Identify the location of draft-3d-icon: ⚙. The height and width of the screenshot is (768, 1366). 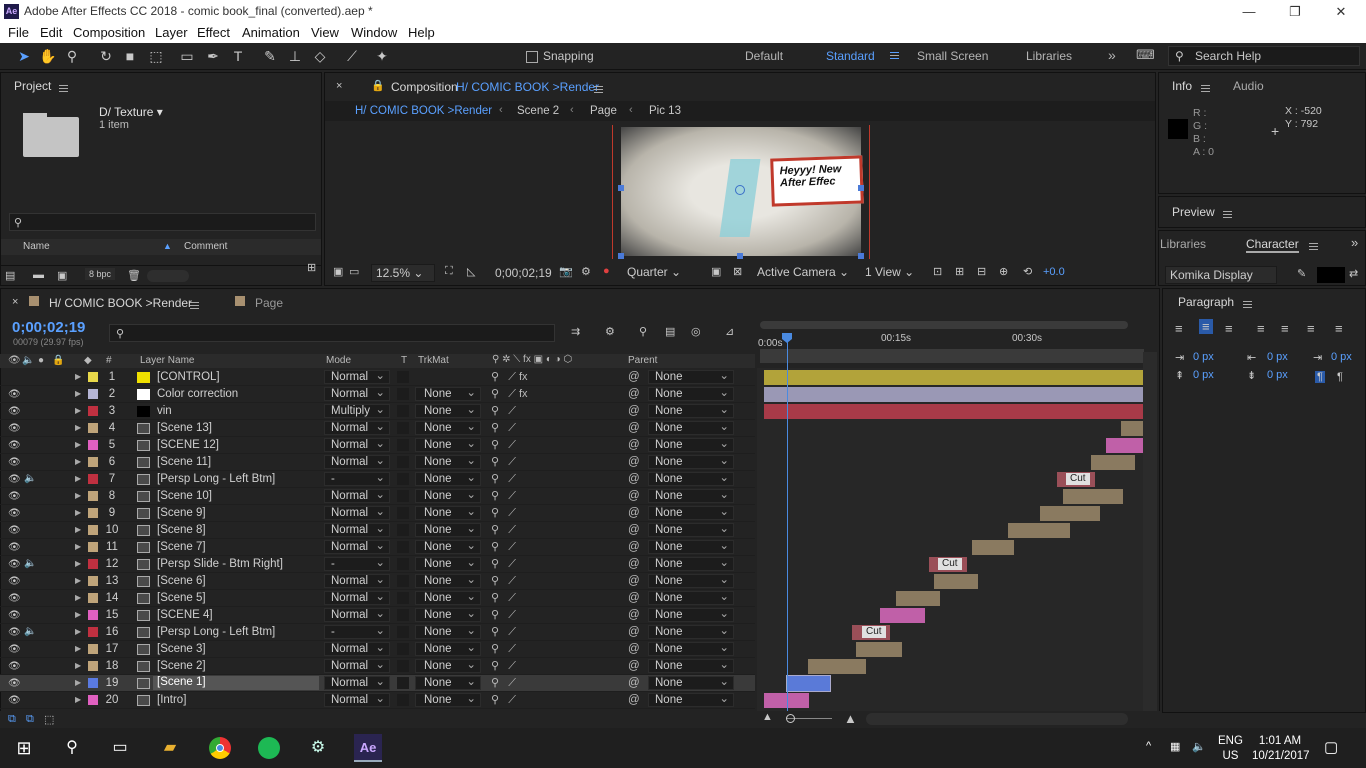
(610, 331).